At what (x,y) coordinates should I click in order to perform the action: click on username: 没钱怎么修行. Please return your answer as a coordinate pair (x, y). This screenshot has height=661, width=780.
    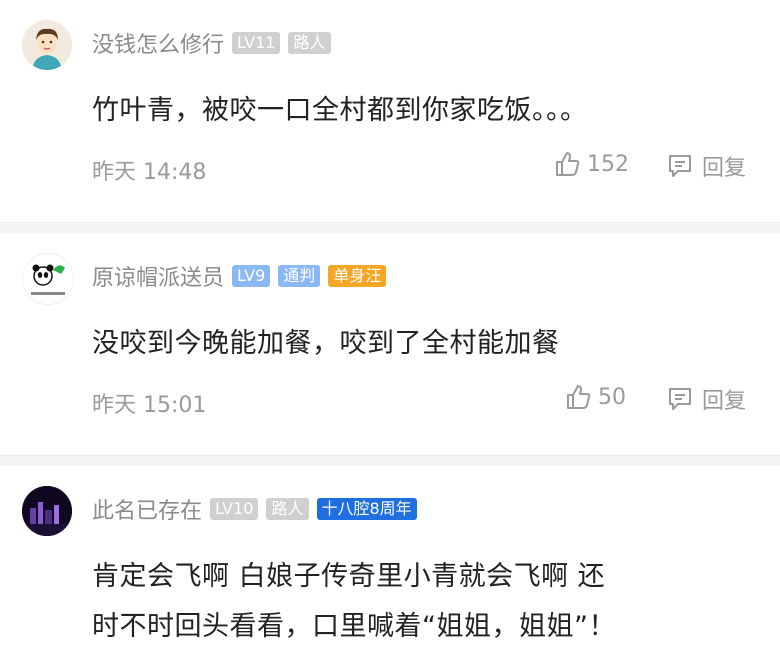
    Looking at the image, I should click on (158, 43).